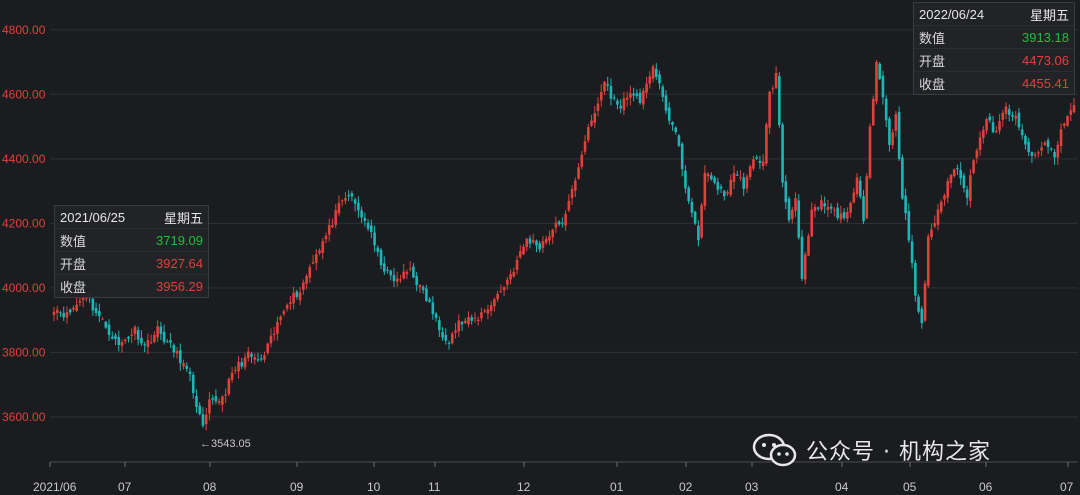 Image resolution: width=1080 pixels, height=495 pixels. I want to click on tooltip-value: 3927.64, so click(179, 263).